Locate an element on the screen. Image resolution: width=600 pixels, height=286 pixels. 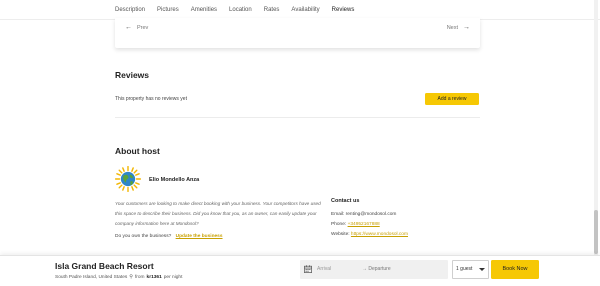
map-pin-icon: ⚲ is located at coordinates (131, 277).